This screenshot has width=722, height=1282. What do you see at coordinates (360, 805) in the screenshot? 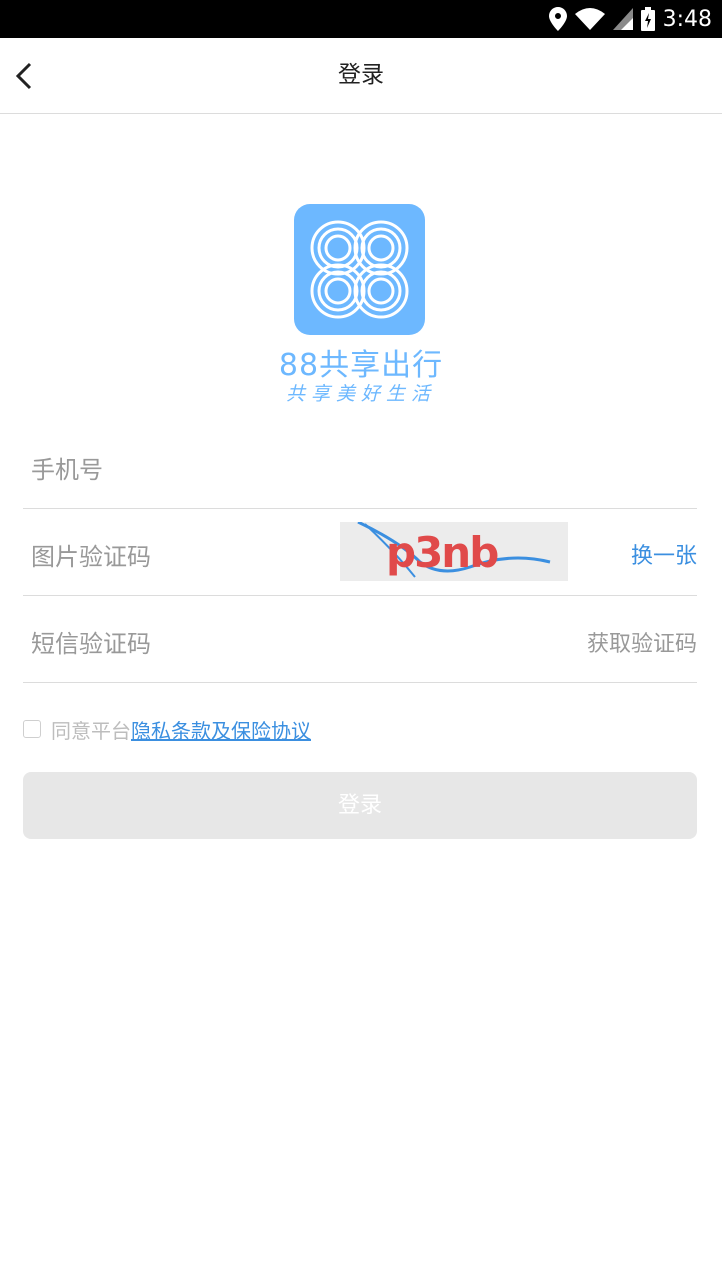
I see `login-button: 登录` at bounding box center [360, 805].